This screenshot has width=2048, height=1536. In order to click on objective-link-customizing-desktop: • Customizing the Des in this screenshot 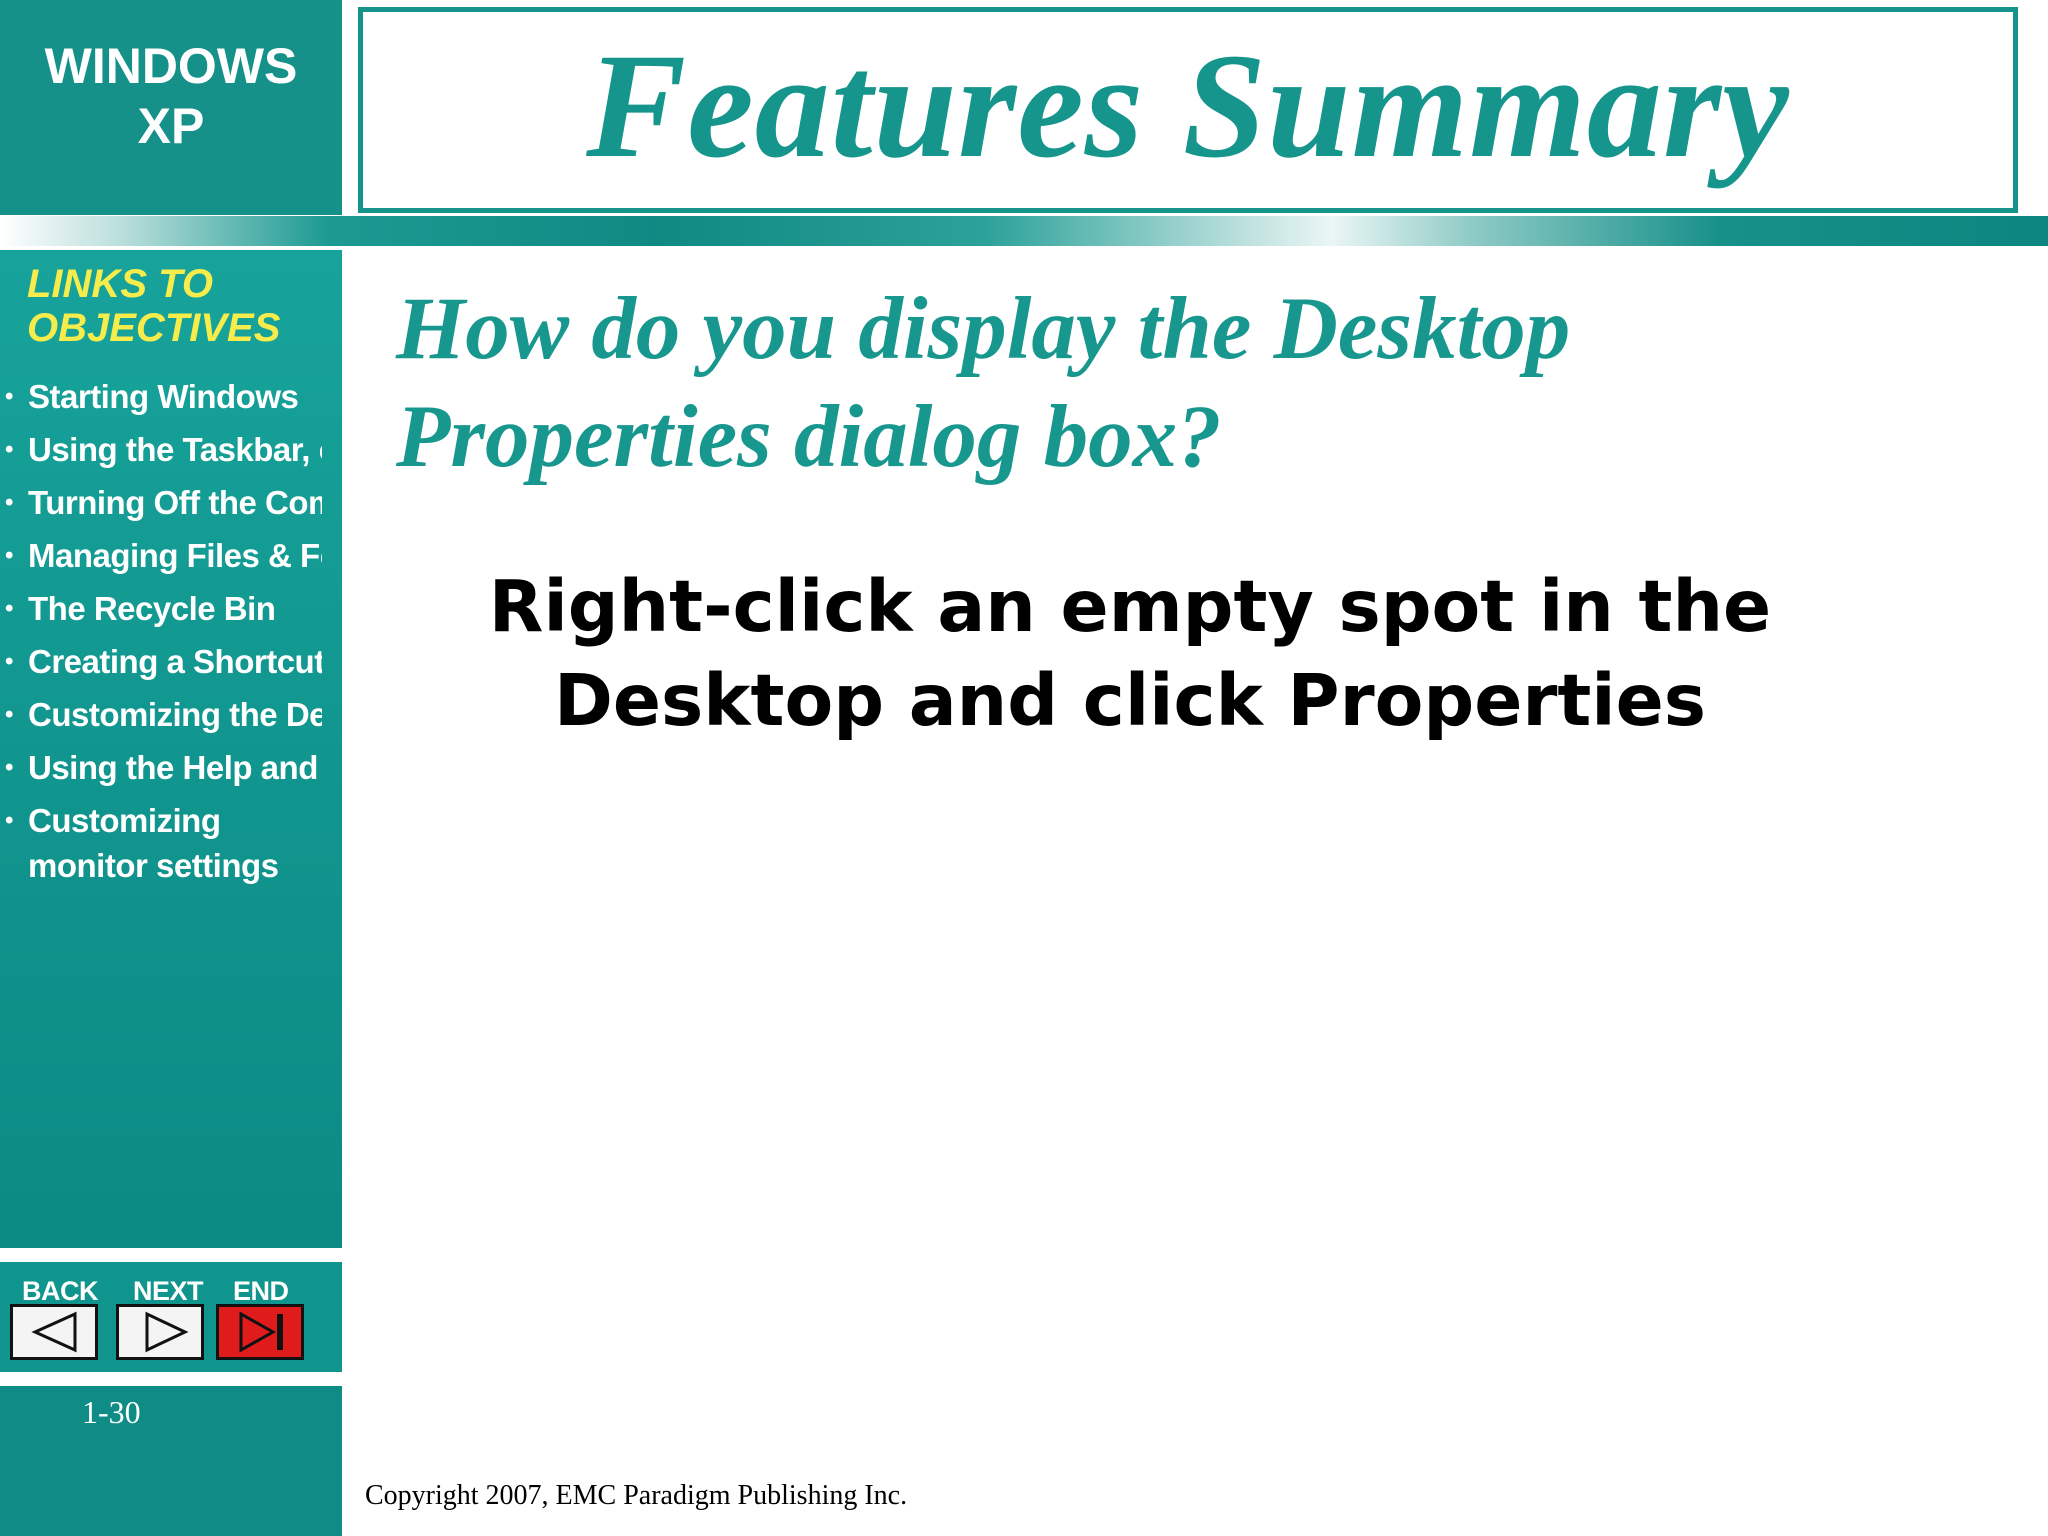, I will do `click(161, 714)`.